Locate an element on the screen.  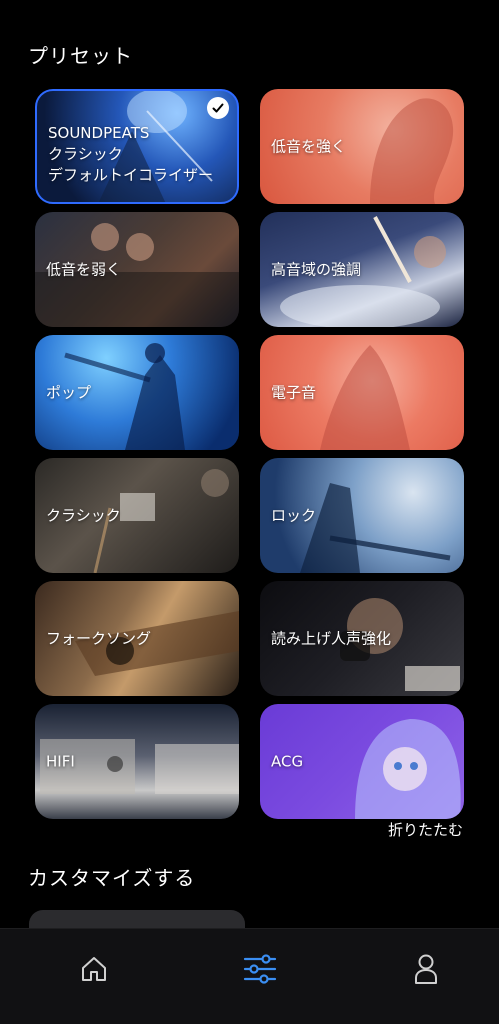
preset-card-acg: ACG is located at coordinates (362, 761).